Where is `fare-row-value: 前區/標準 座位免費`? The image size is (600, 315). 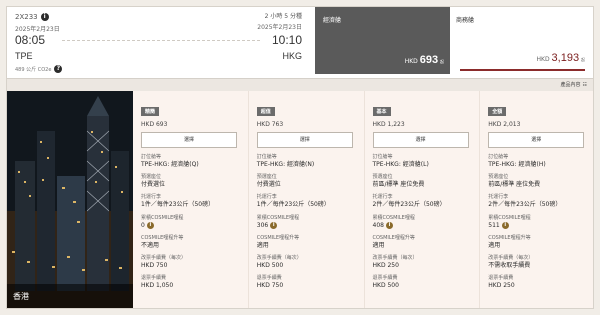 fare-row-value: 前區/標準 座位免費 is located at coordinates (537, 184).